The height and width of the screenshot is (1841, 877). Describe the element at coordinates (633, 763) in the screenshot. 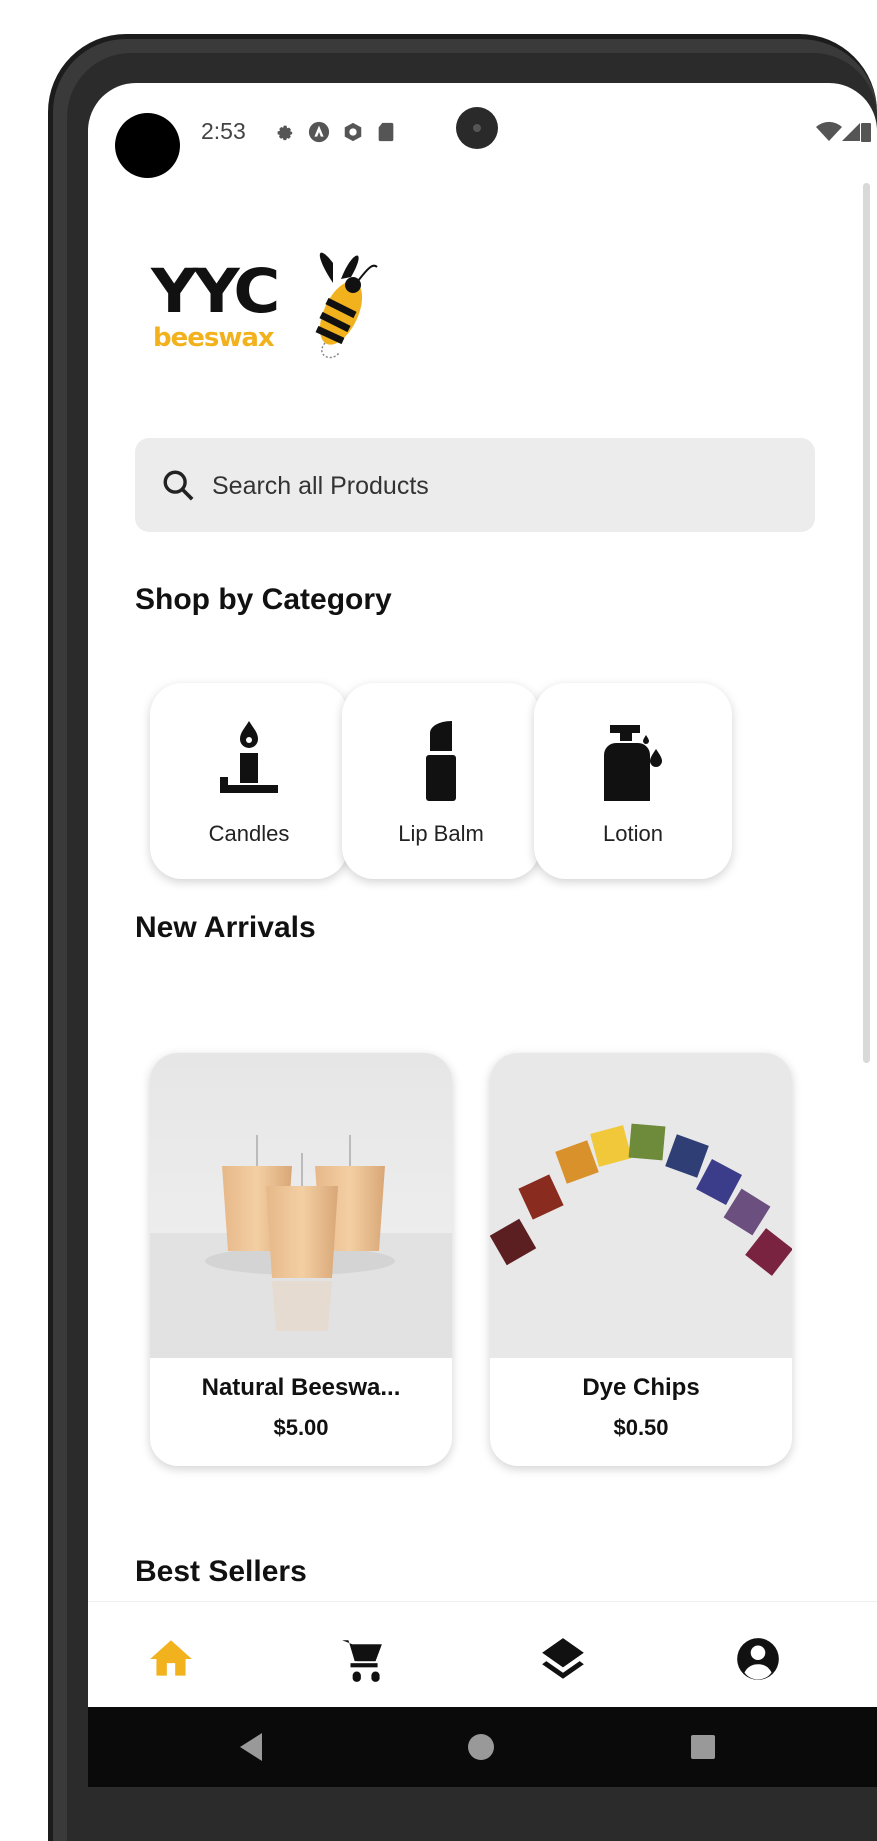

I see `lotion-icon` at that location.